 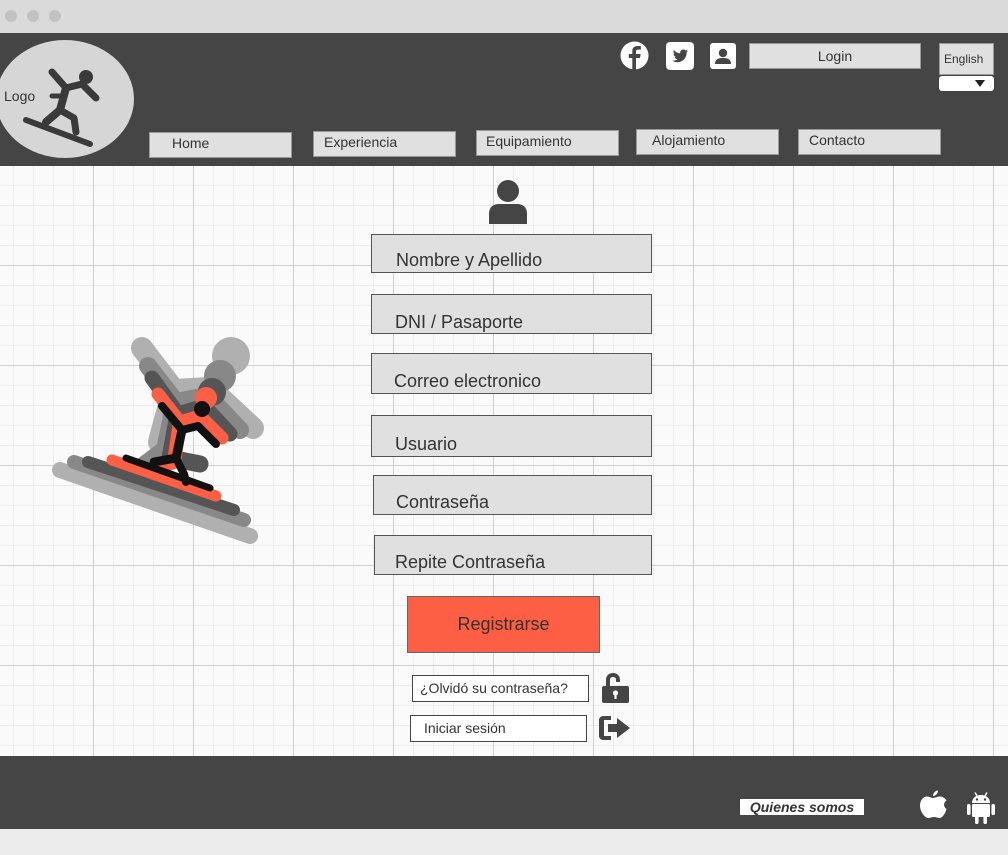 What do you see at coordinates (723, 56) in the screenshot?
I see `contact-card-icon` at bounding box center [723, 56].